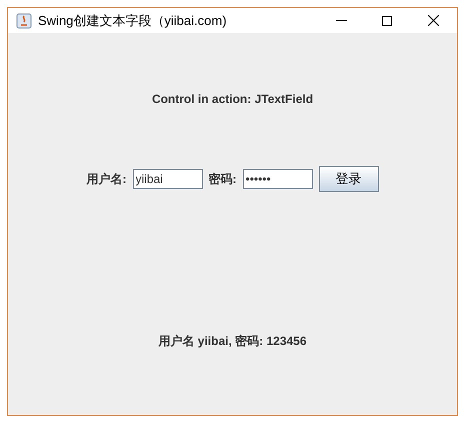 The width and height of the screenshot is (464, 421). What do you see at coordinates (167, 179) in the screenshot?
I see `username-field: yiibai` at bounding box center [167, 179].